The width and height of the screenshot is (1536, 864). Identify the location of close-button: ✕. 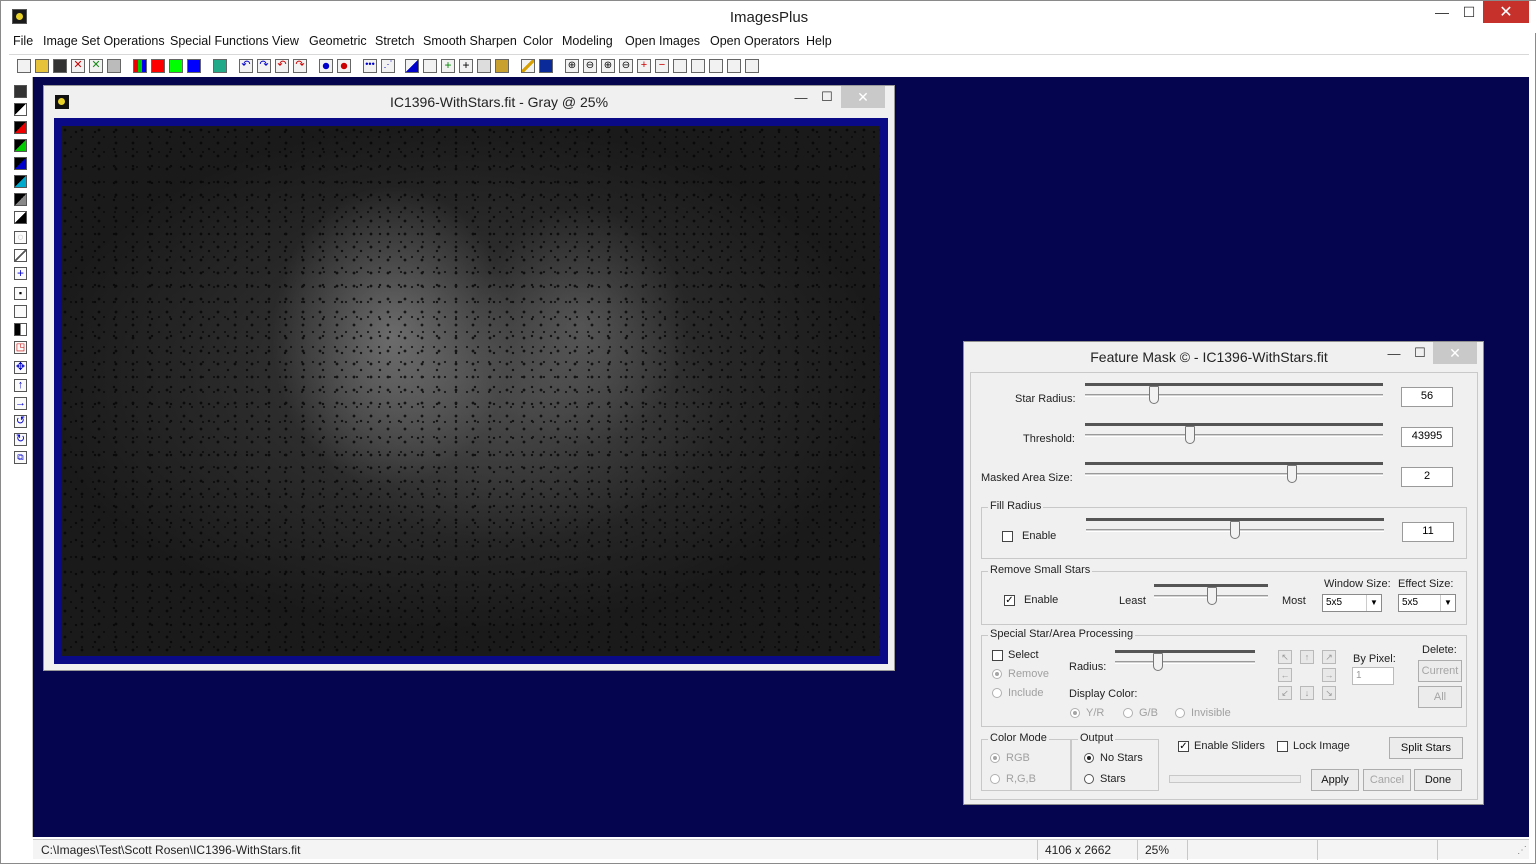
(1506, 12).